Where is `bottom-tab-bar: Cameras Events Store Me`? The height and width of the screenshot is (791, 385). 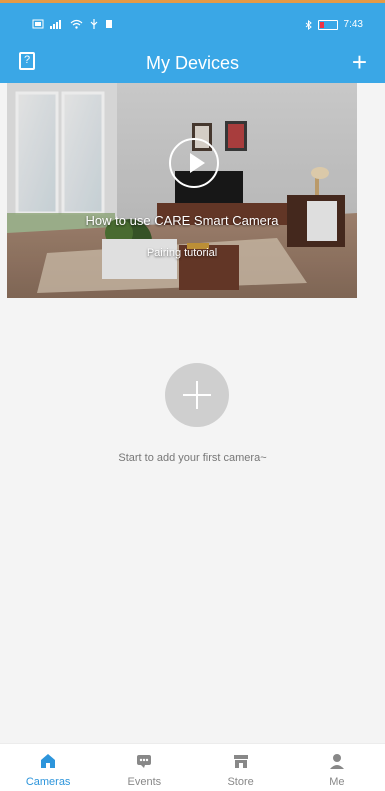 bottom-tab-bar: Cameras Events Store Me is located at coordinates (192, 767).